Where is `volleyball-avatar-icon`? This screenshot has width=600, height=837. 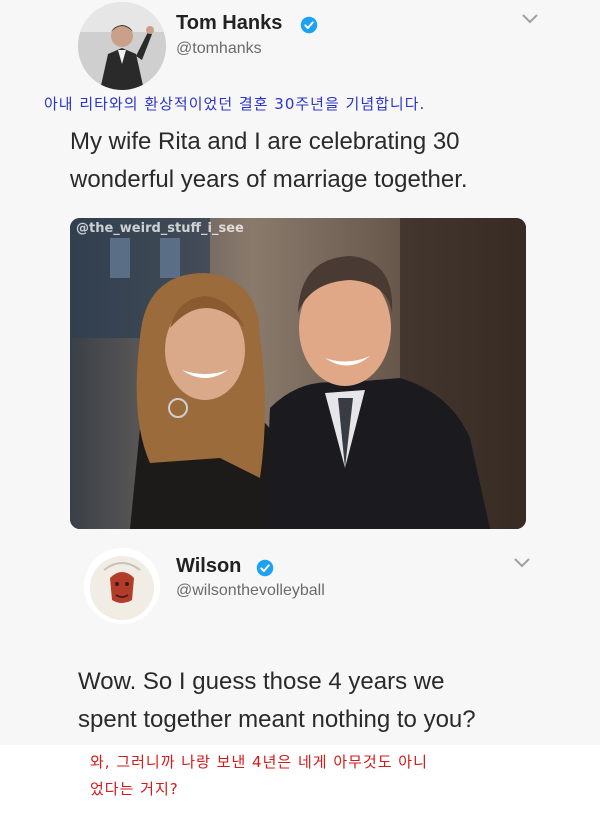 volleyball-avatar-icon is located at coordinates (122, 586).